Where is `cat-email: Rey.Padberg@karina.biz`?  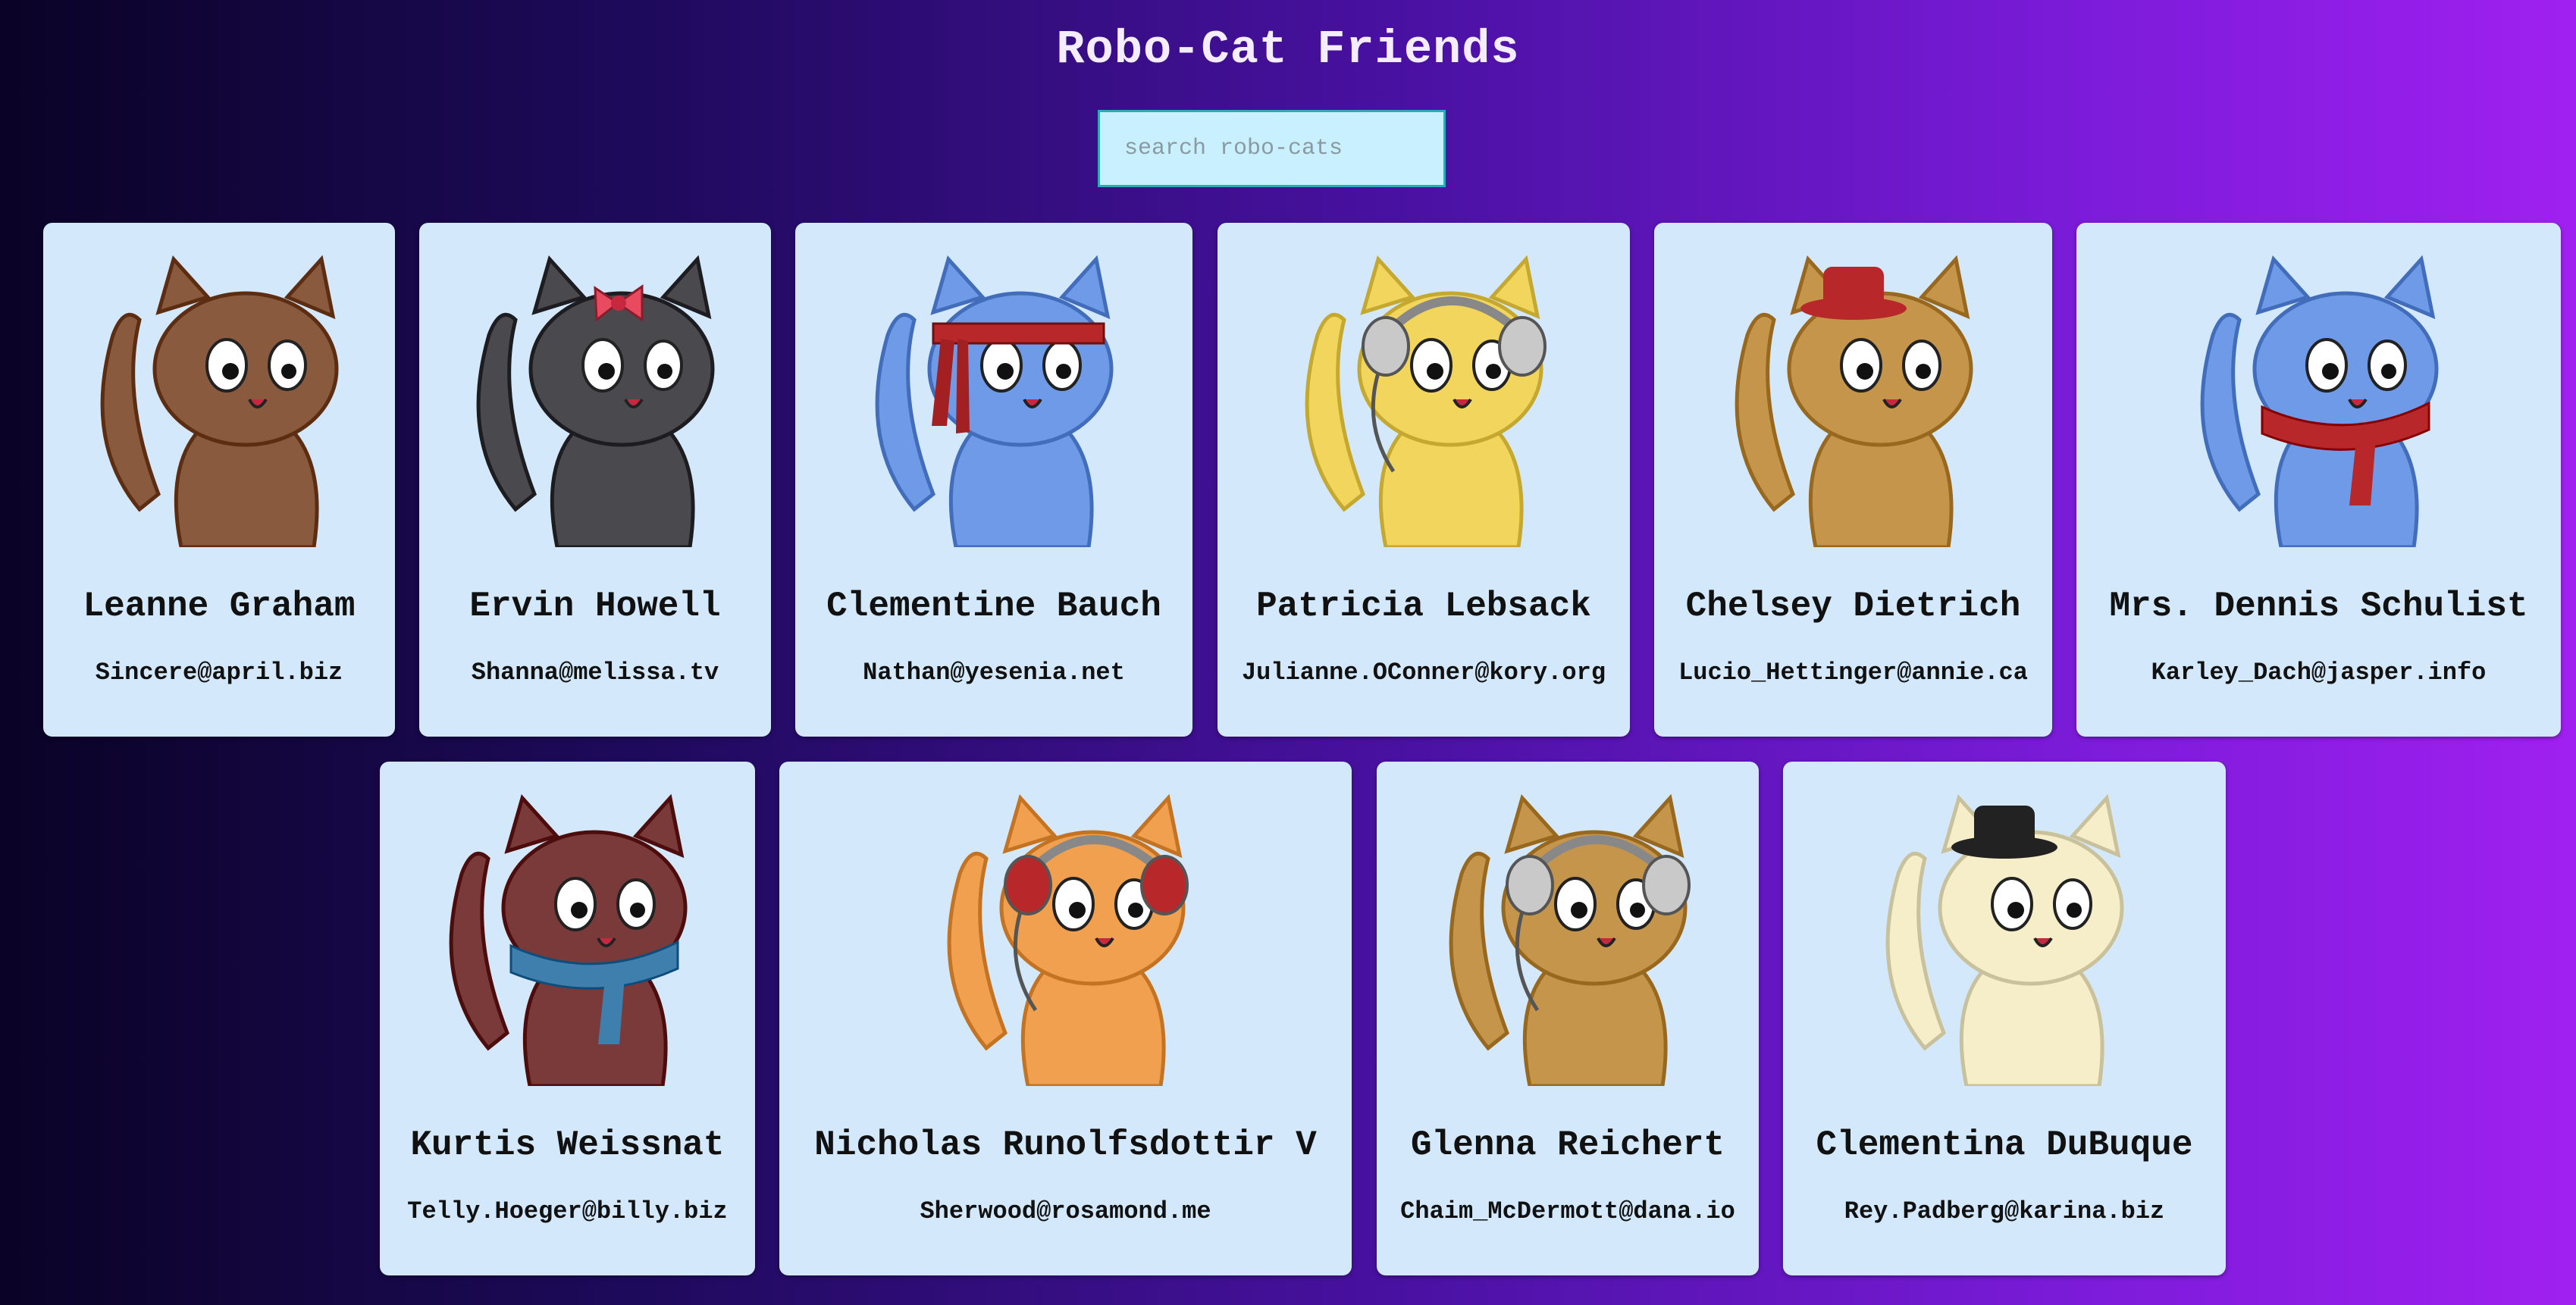
cat-email: Rey.Padberg@karina.biz is located at coordinates (2005, 1211).